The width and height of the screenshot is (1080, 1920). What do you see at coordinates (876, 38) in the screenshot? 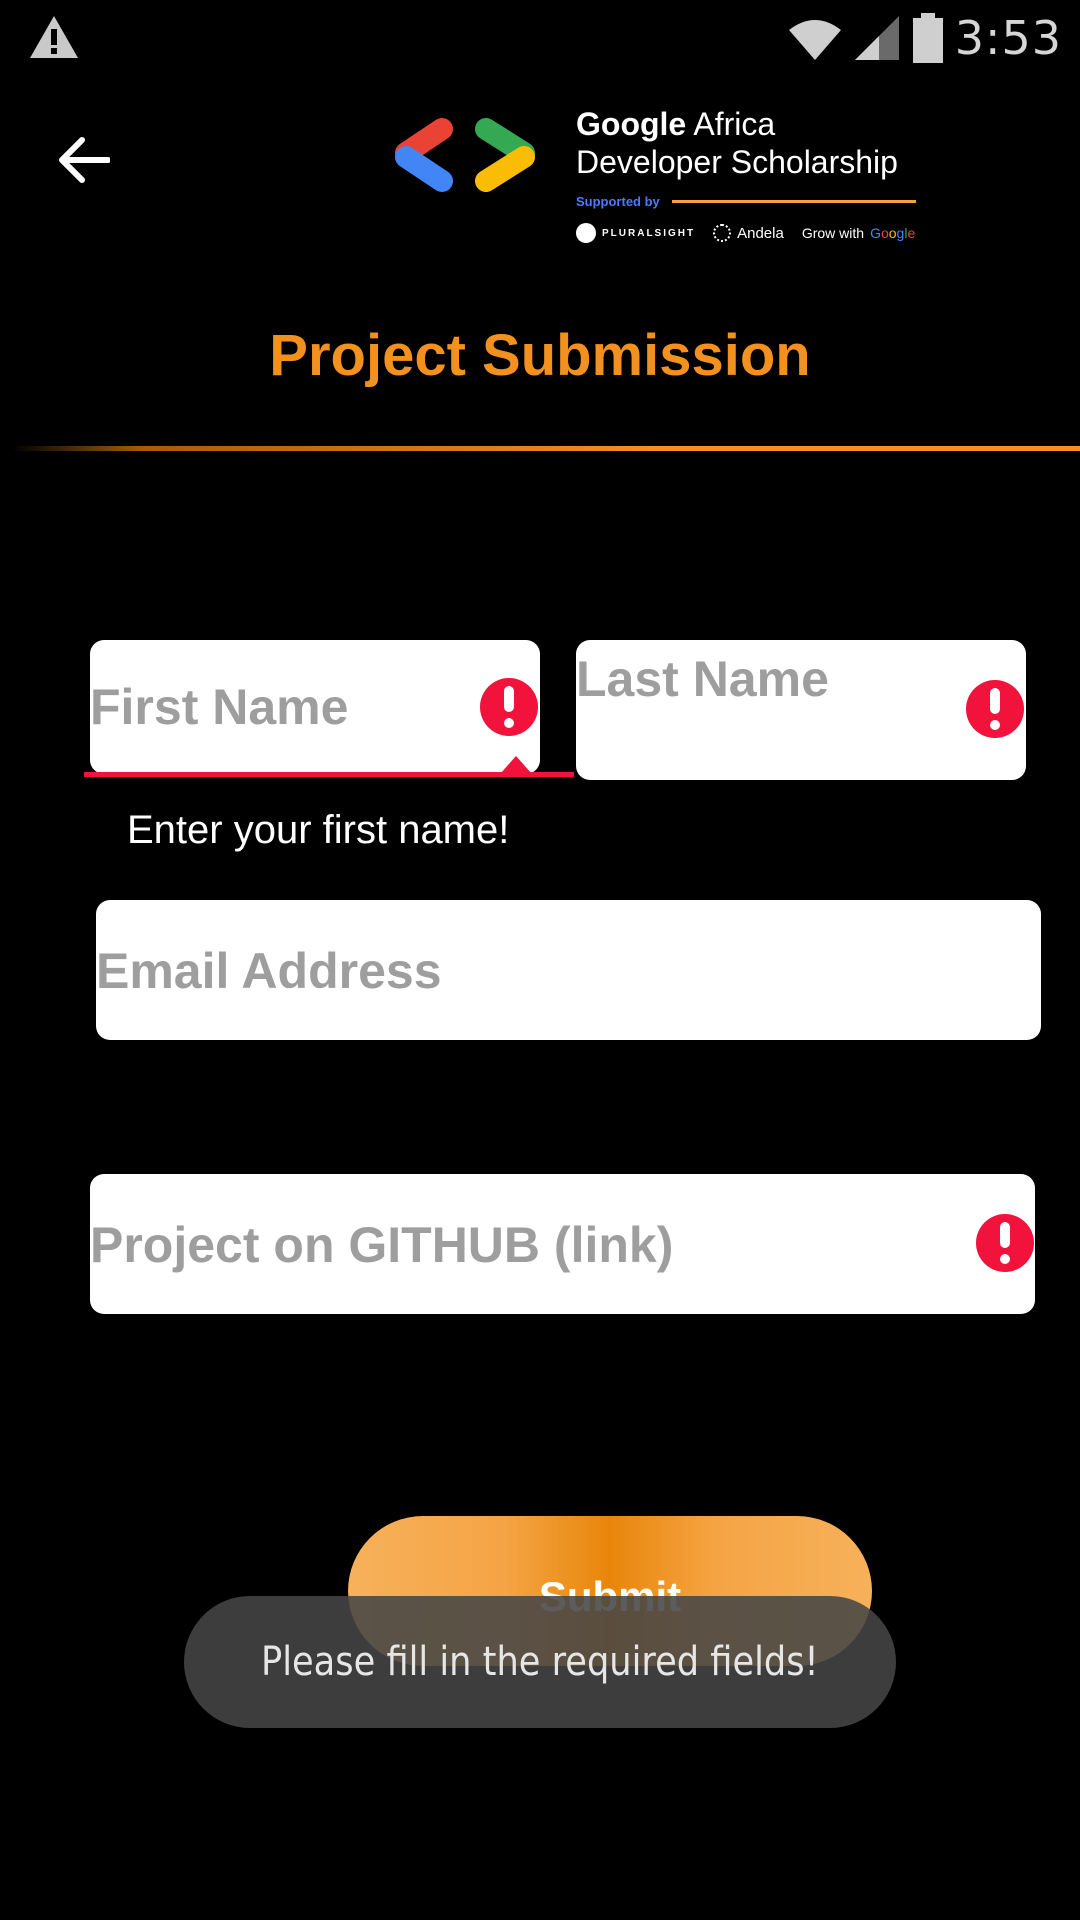
I see `cell-signal-icon` at bounding box center [876, 38].